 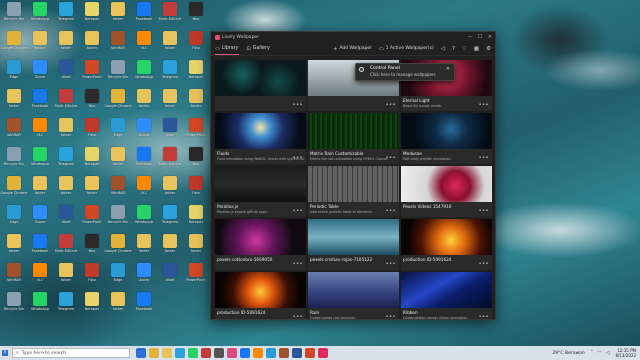 I want to click on settings-gear-icon: ⚙, so click(x=488, y=49).